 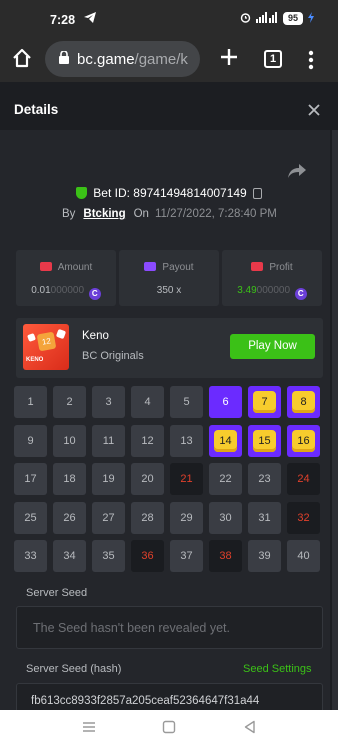 What do you see at coordinates (225, 556) in the screenshot?
I see `keno-cell-38: 38` at bounding box center [225, 556].